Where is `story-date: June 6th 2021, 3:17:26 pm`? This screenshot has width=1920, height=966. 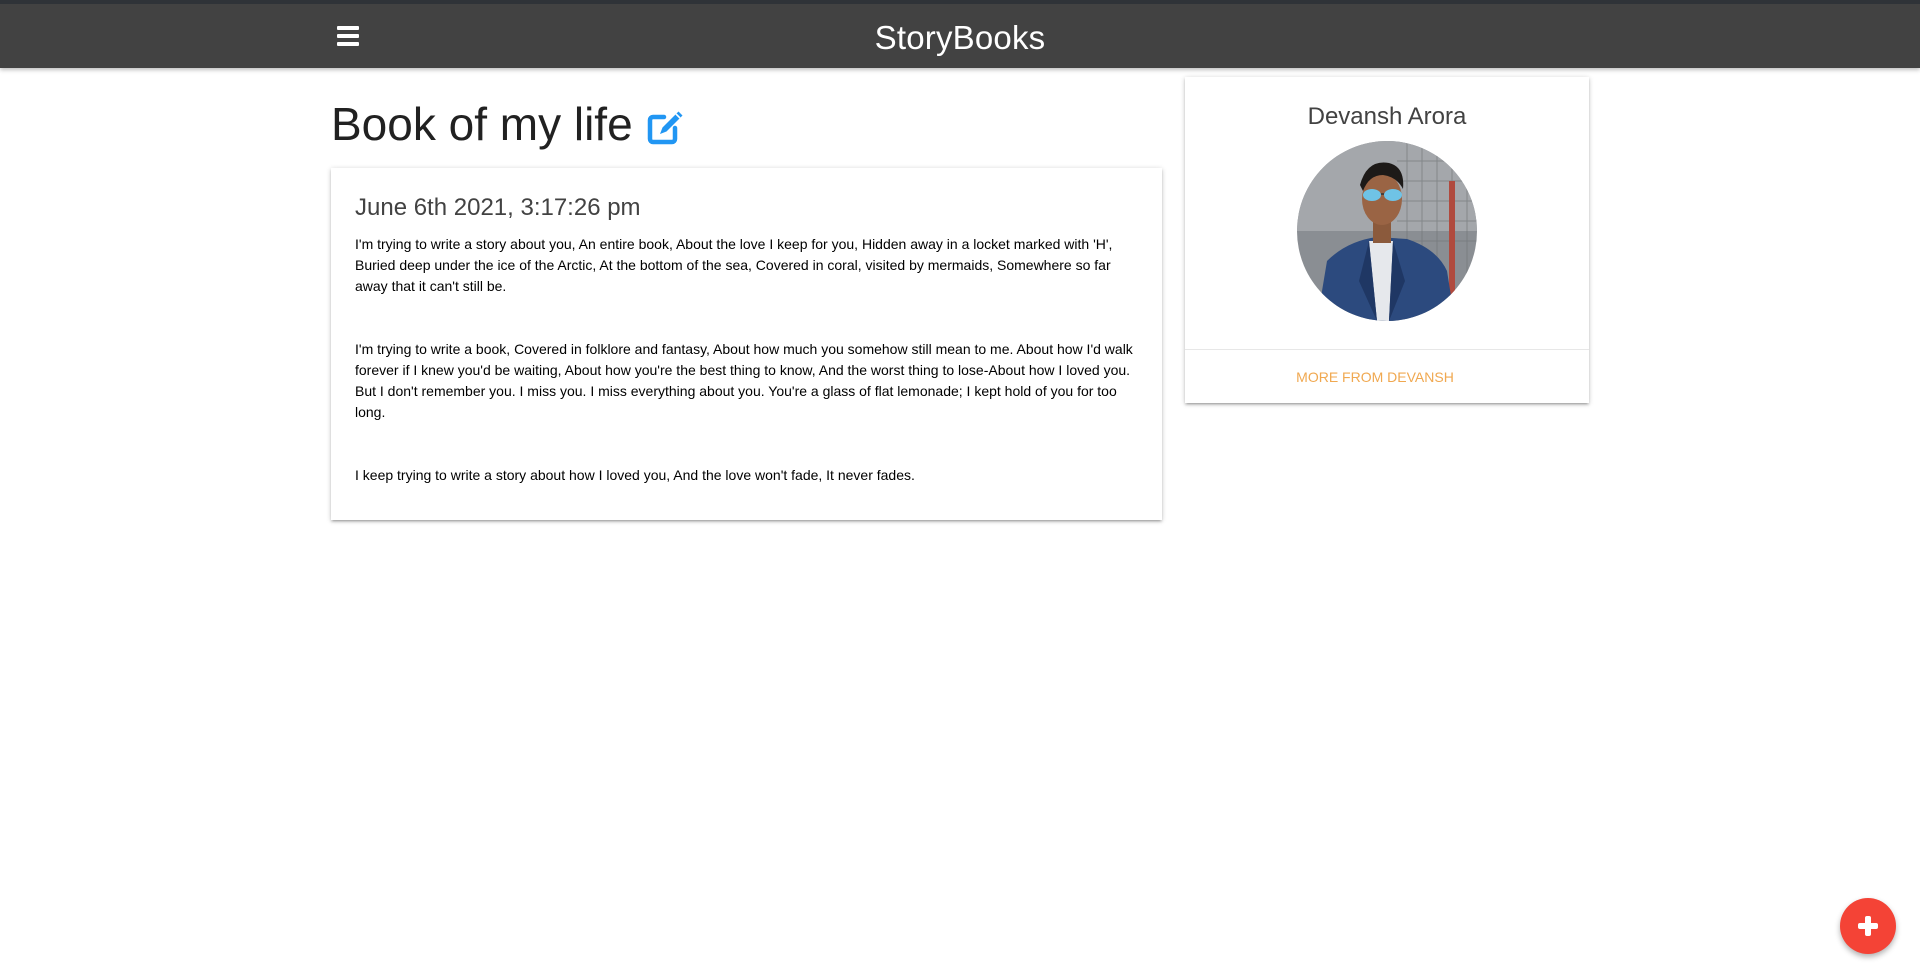 story-date: June 6th 2021, 3:17:26 pm is located at coordinates (498, 207).